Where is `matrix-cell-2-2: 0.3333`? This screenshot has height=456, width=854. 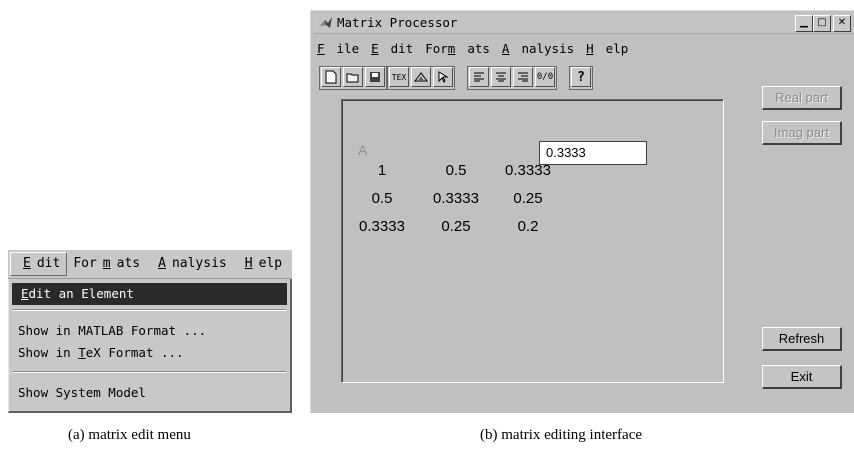
matrix-cell-2-2: 0.3333 is located at coordinates (456, 198).